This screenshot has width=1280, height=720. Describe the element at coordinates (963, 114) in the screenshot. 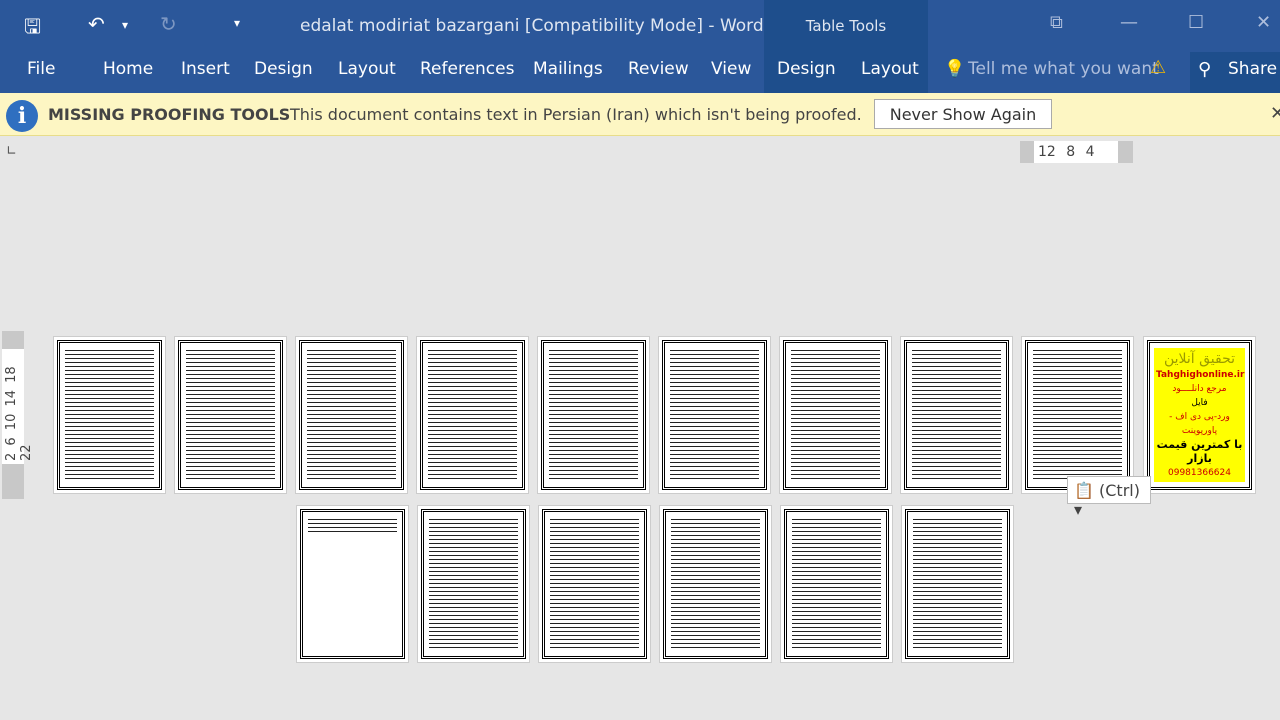

I see `never-show-again-button: Never Show Again` at that location.